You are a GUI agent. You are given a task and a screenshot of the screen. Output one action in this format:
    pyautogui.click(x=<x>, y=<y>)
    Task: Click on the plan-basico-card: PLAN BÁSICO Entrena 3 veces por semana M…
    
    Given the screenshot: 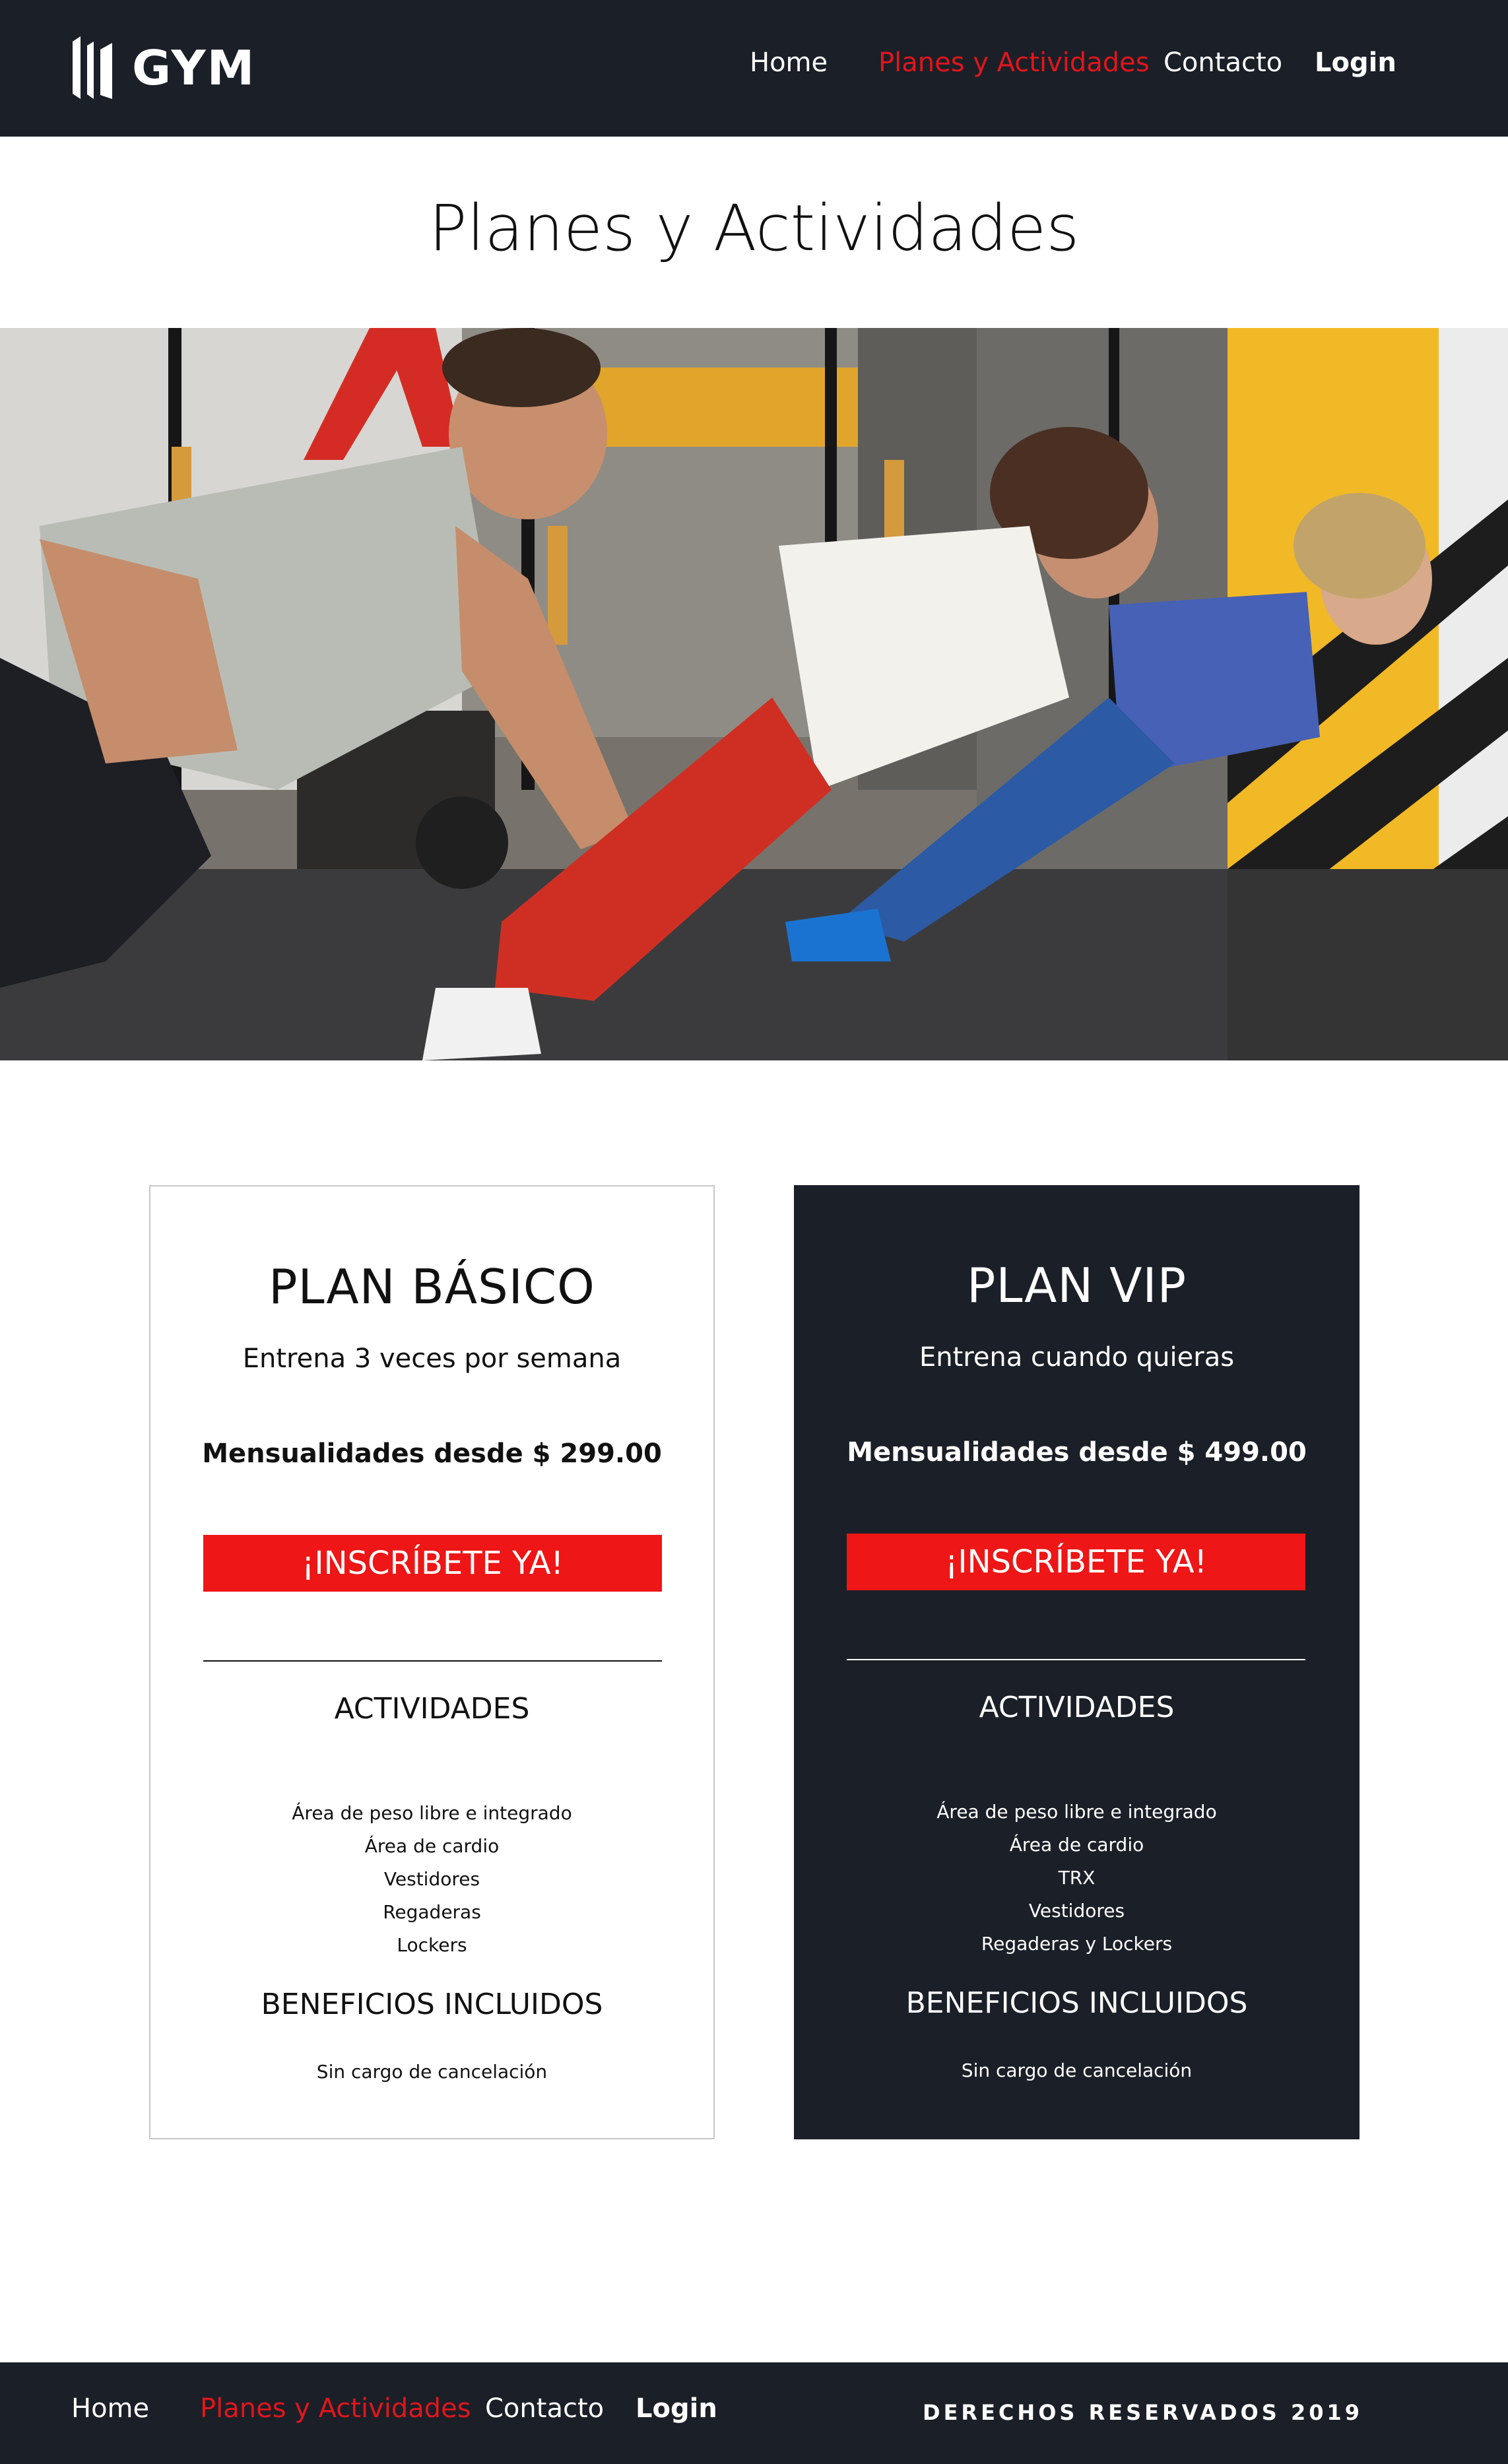 What is the action you would take?
    pyautogui.click(x=432, y=1662)
    